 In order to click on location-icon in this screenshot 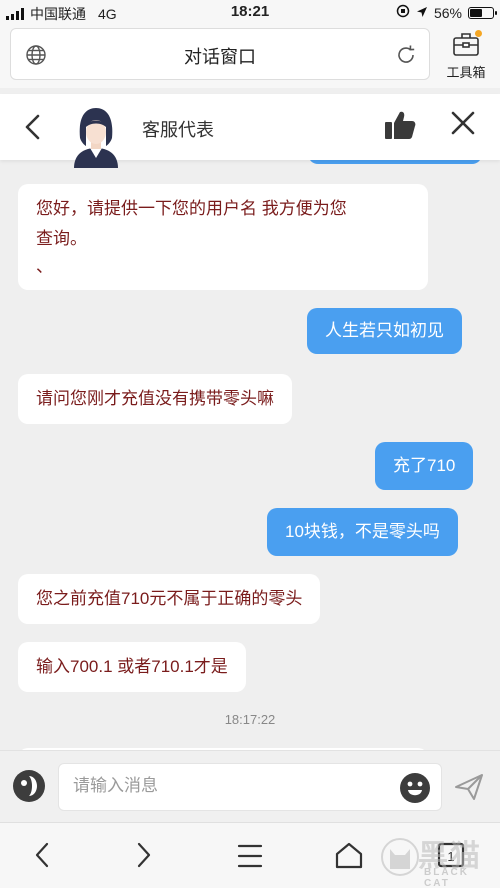, I will do `click(422, 13)`.